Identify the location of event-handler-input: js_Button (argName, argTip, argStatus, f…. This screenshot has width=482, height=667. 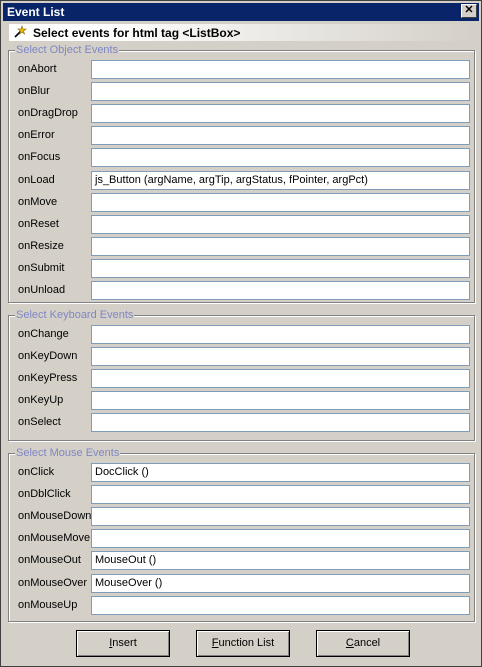
(280, 180).